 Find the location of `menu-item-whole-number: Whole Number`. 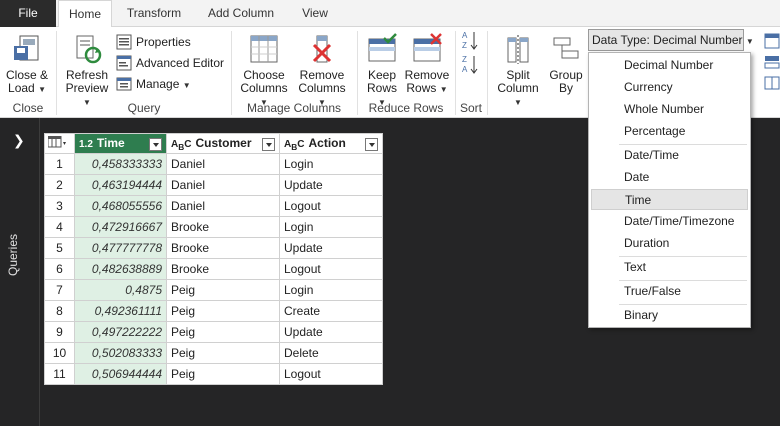

menu-item-whole-number: Whole Number is located at coordinates (669, 109).